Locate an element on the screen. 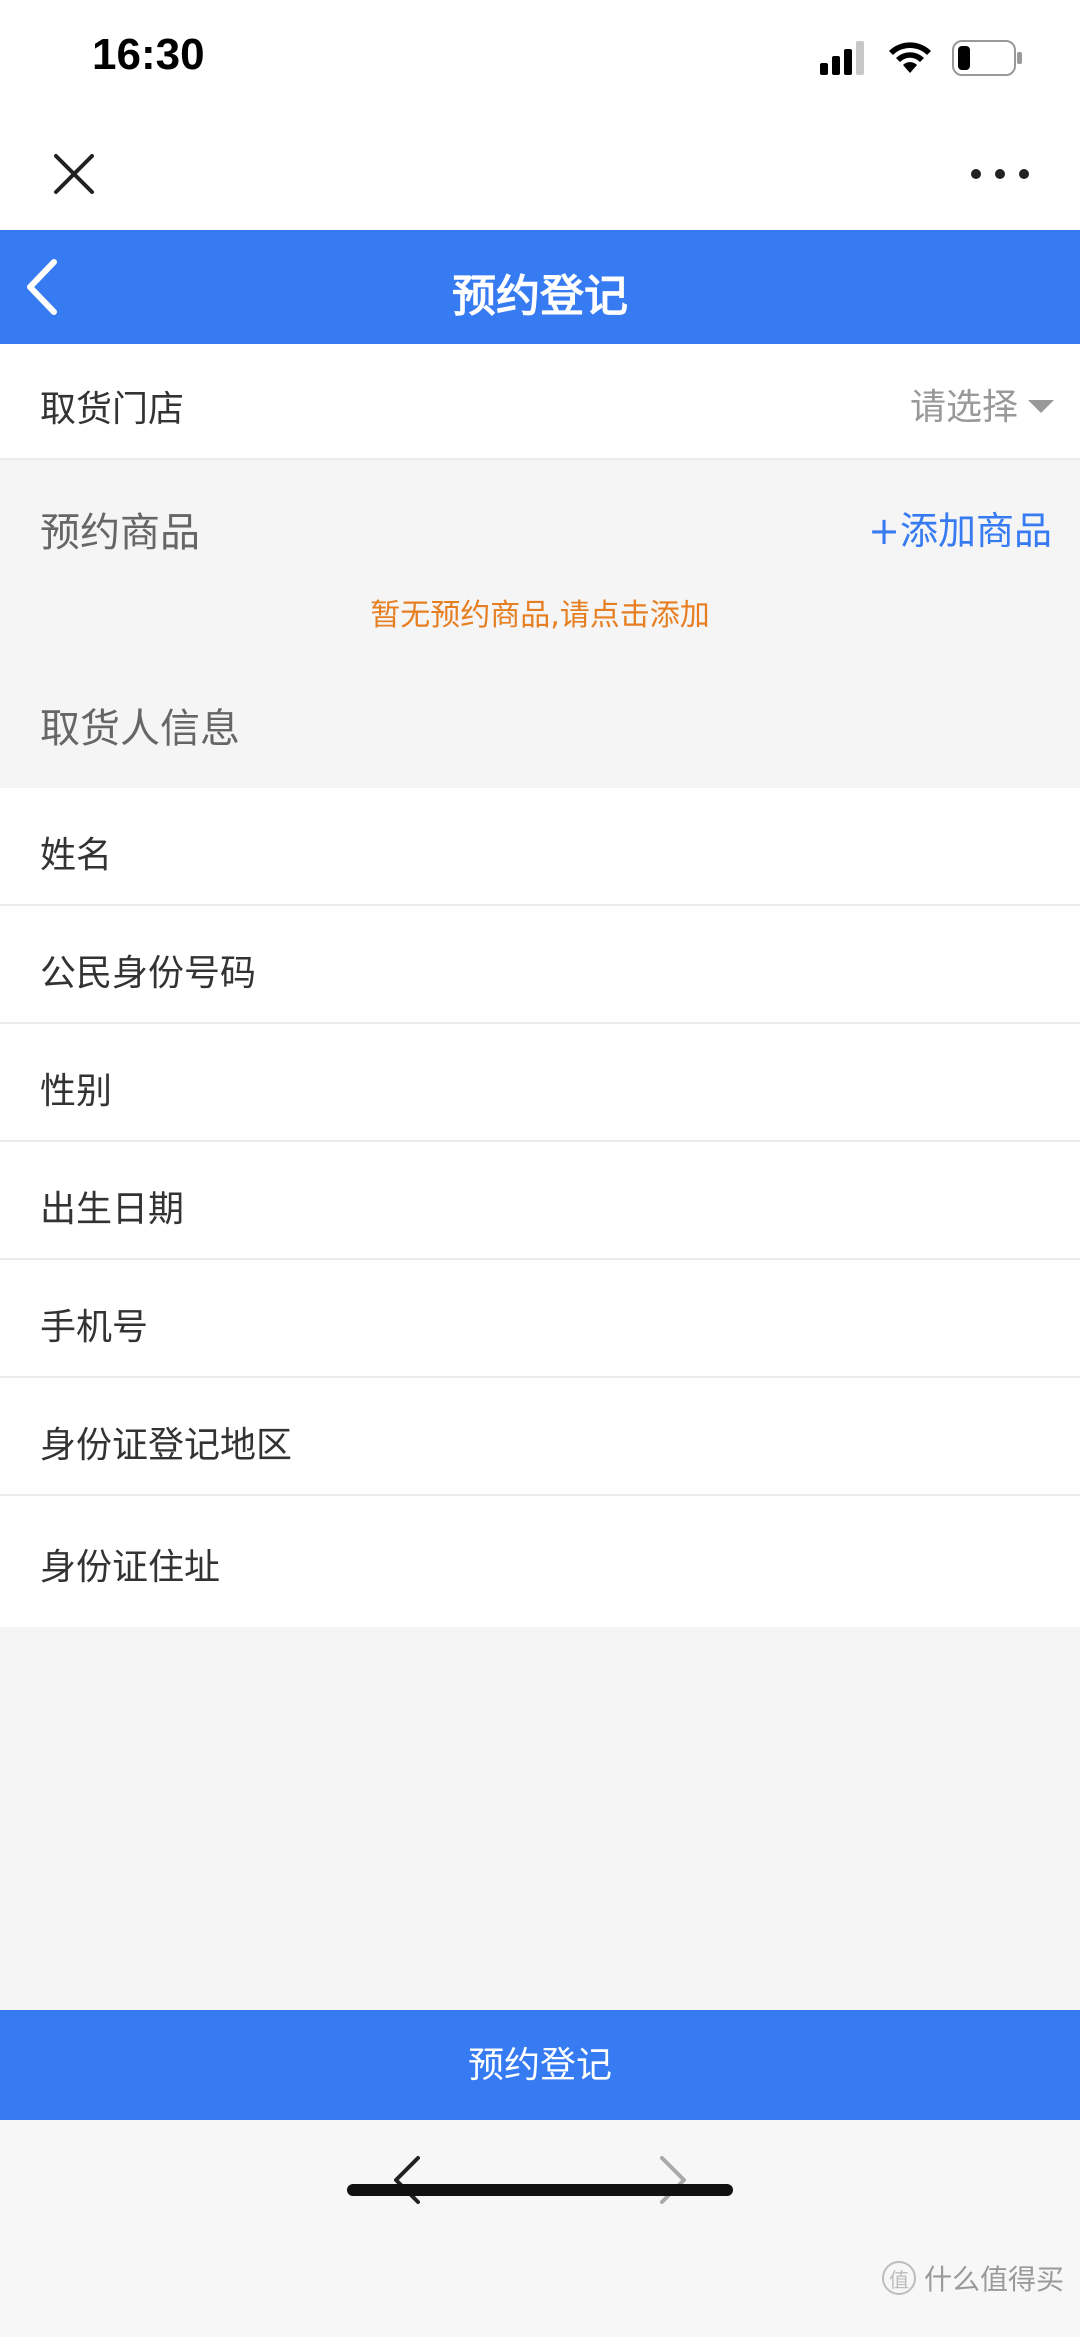 The height and width of the screenshot is (2337, 1080). field-phone: 手机号 is located at coordinates (540, 1319).